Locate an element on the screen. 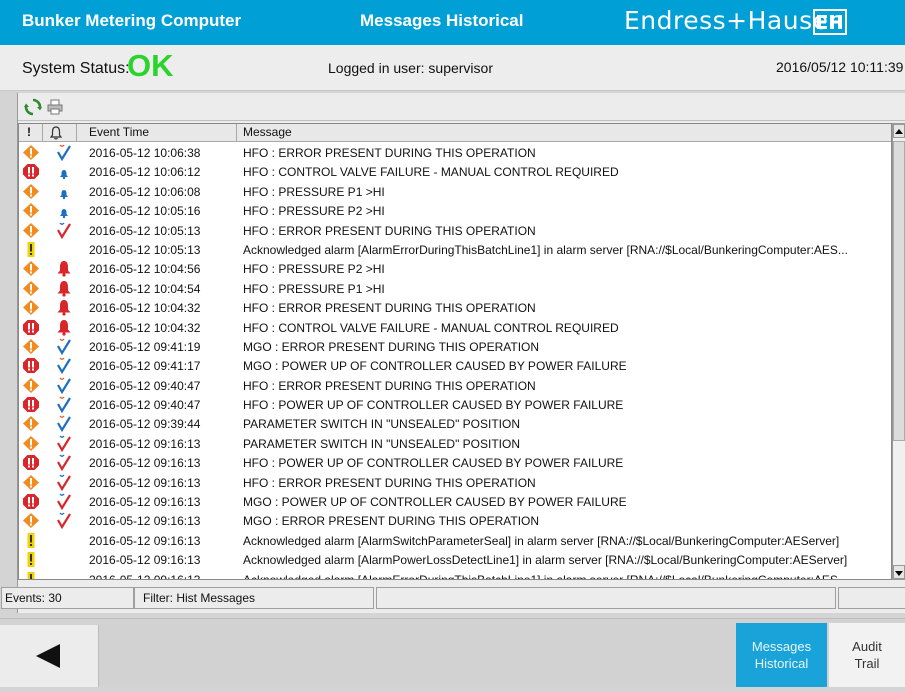  printer-icon is located at coordinates (55, 107).